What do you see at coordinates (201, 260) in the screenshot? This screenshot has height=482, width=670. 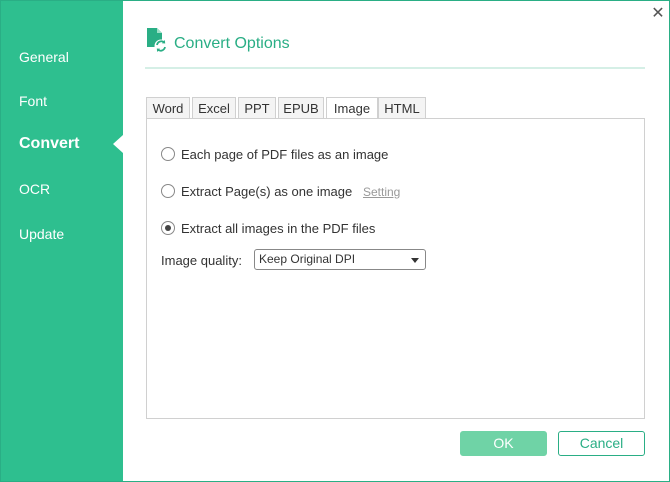 I see `image-quality-label: Image quality:` at bounding box center [201, 260].